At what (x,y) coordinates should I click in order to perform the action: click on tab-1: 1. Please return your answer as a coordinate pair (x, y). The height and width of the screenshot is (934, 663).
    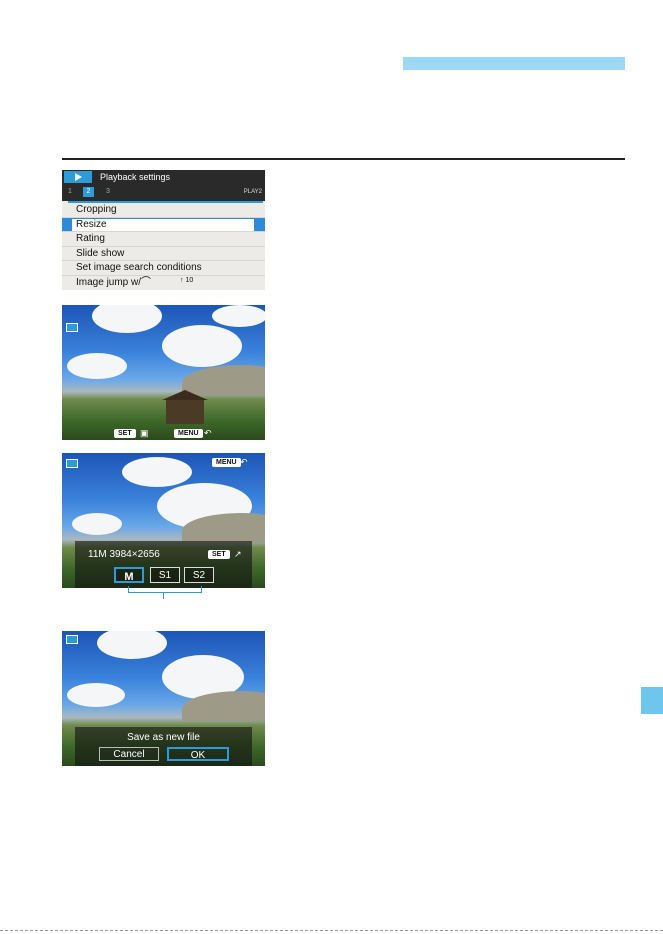
    Looking at the image, I should click on (70, 192).